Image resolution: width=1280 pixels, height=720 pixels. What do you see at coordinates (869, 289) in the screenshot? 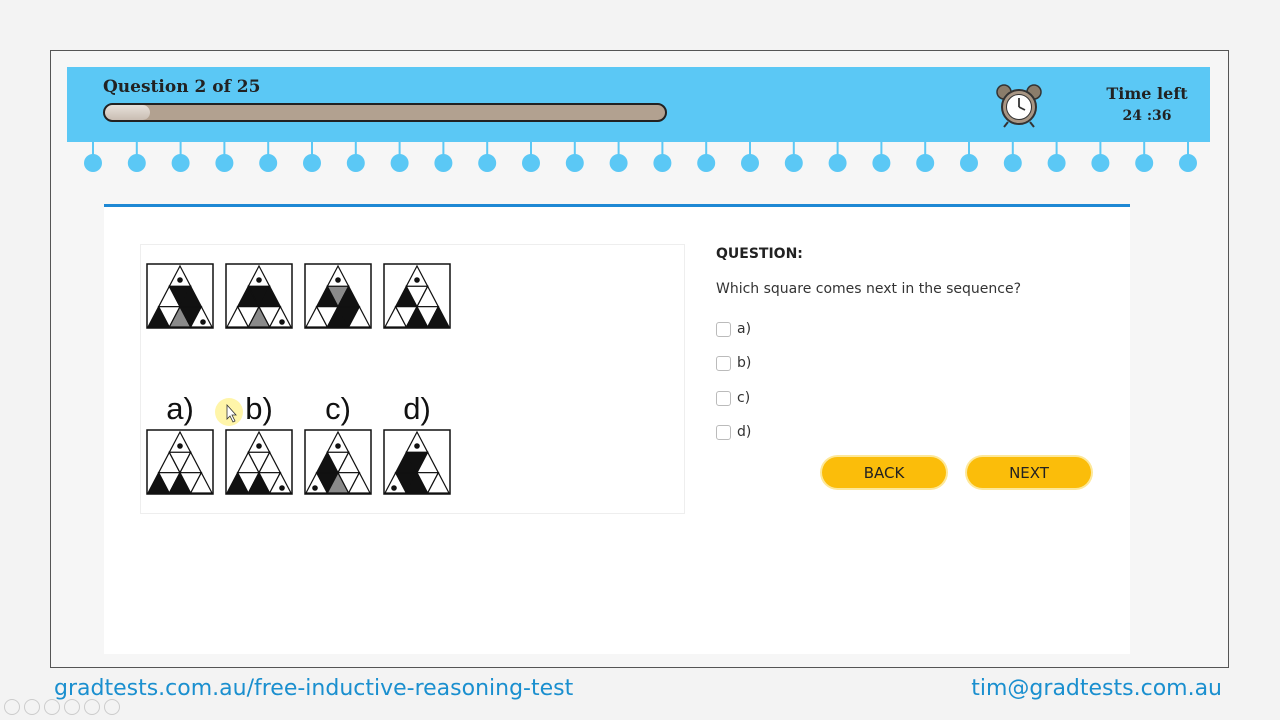
I see `question-text: Which square comes next in the sequence?` at bounding box center [869, 289].